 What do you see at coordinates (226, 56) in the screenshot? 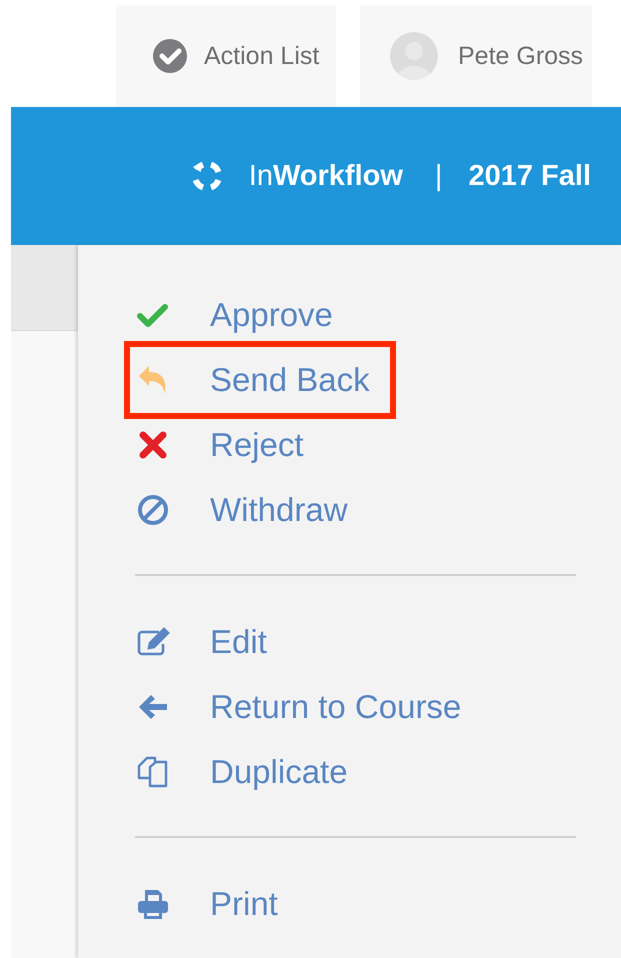
I see `top-tab: Action List` at bounding box center [226, 56].